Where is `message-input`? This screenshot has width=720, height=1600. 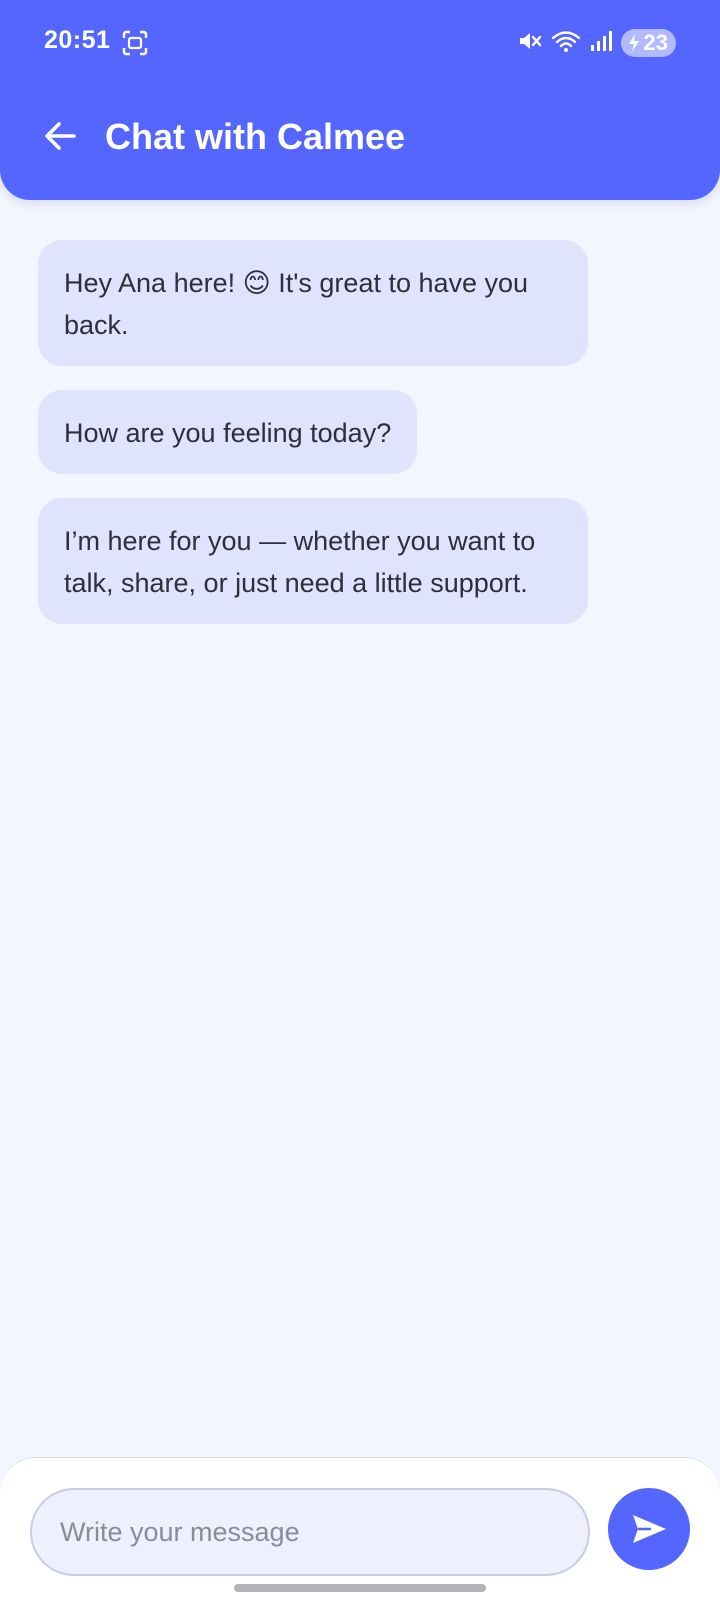 message-input is located at coordinates (310, 1532).